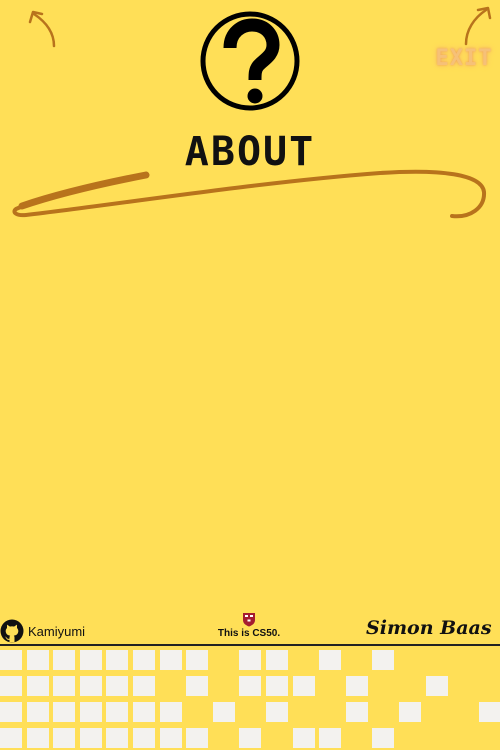 This screenshot has height=750, width=500. I want to click on signature: Simon Baas ©, so click(433, 628).